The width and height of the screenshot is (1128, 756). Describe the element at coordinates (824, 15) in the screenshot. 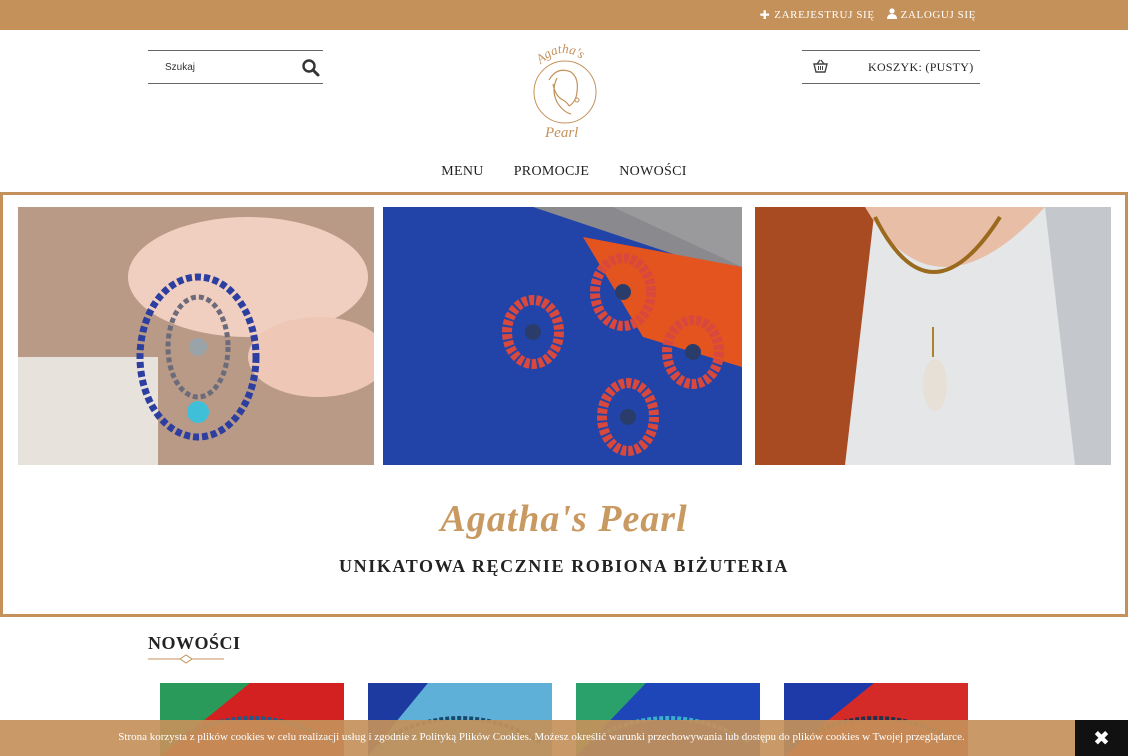

I see `register-label: ZAREJESTRUJ SIĘ` at that location.